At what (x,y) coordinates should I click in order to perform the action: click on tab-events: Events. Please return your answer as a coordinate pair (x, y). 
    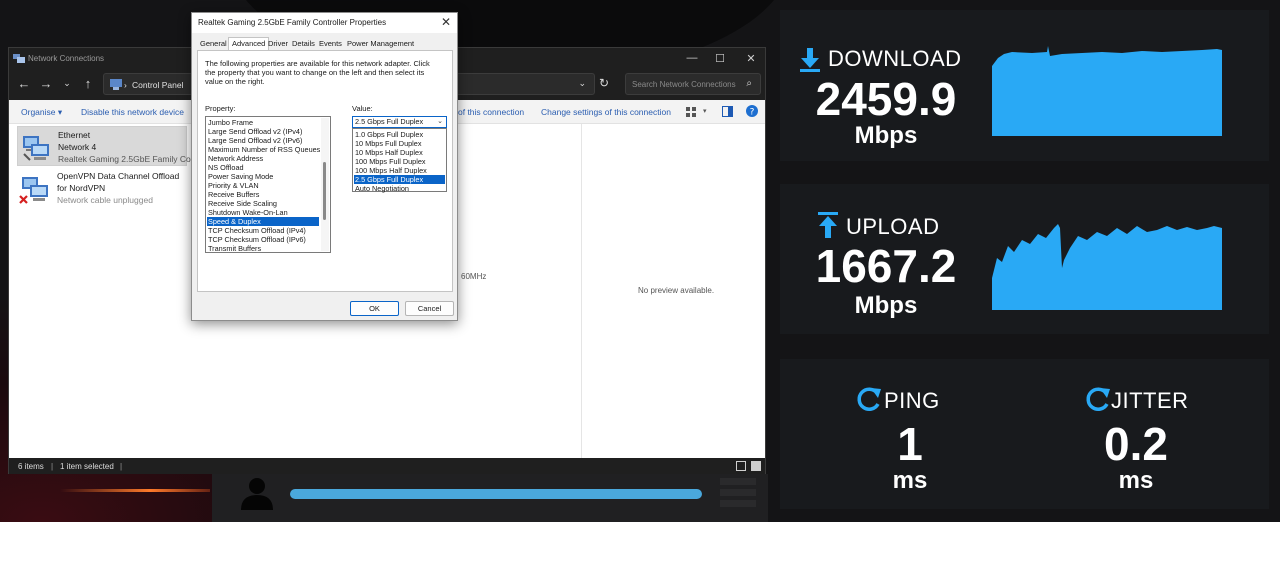
    Looking at the image, I should click on (330, 43).